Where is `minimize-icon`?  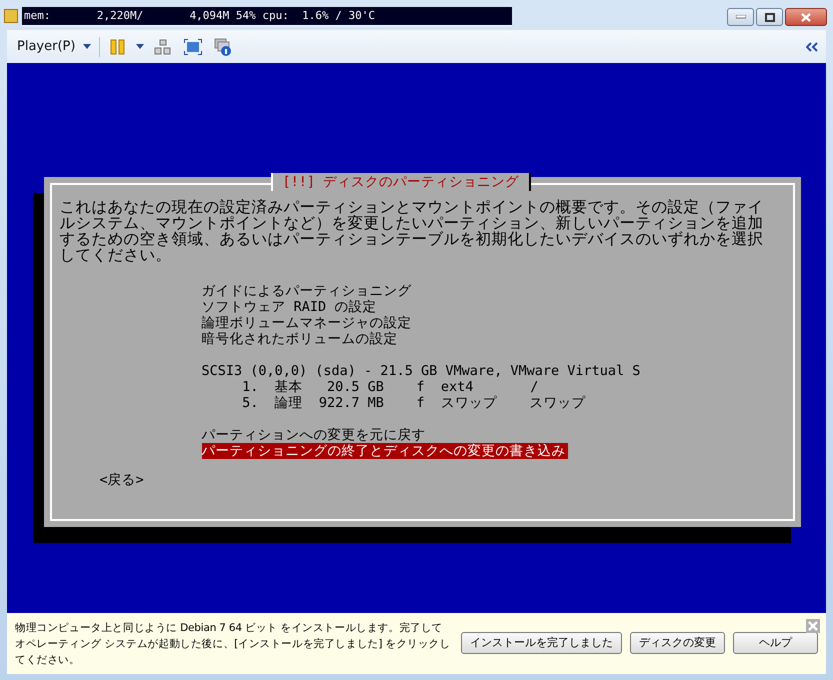
minimize-icon is located at coordinates (741, 17).